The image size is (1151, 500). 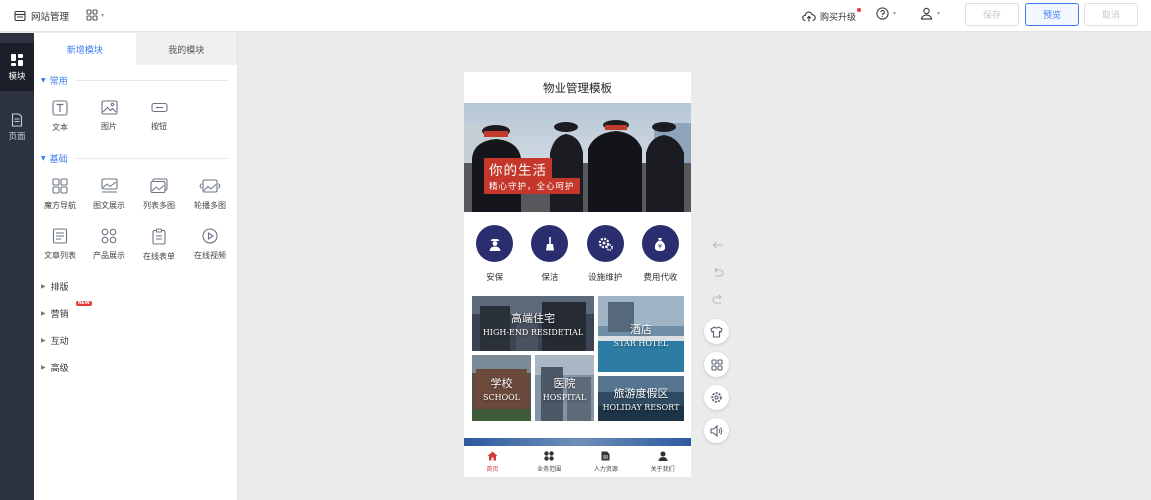 I want to click on banner-caption-main: 你的生活, so click(x=518, y=169).